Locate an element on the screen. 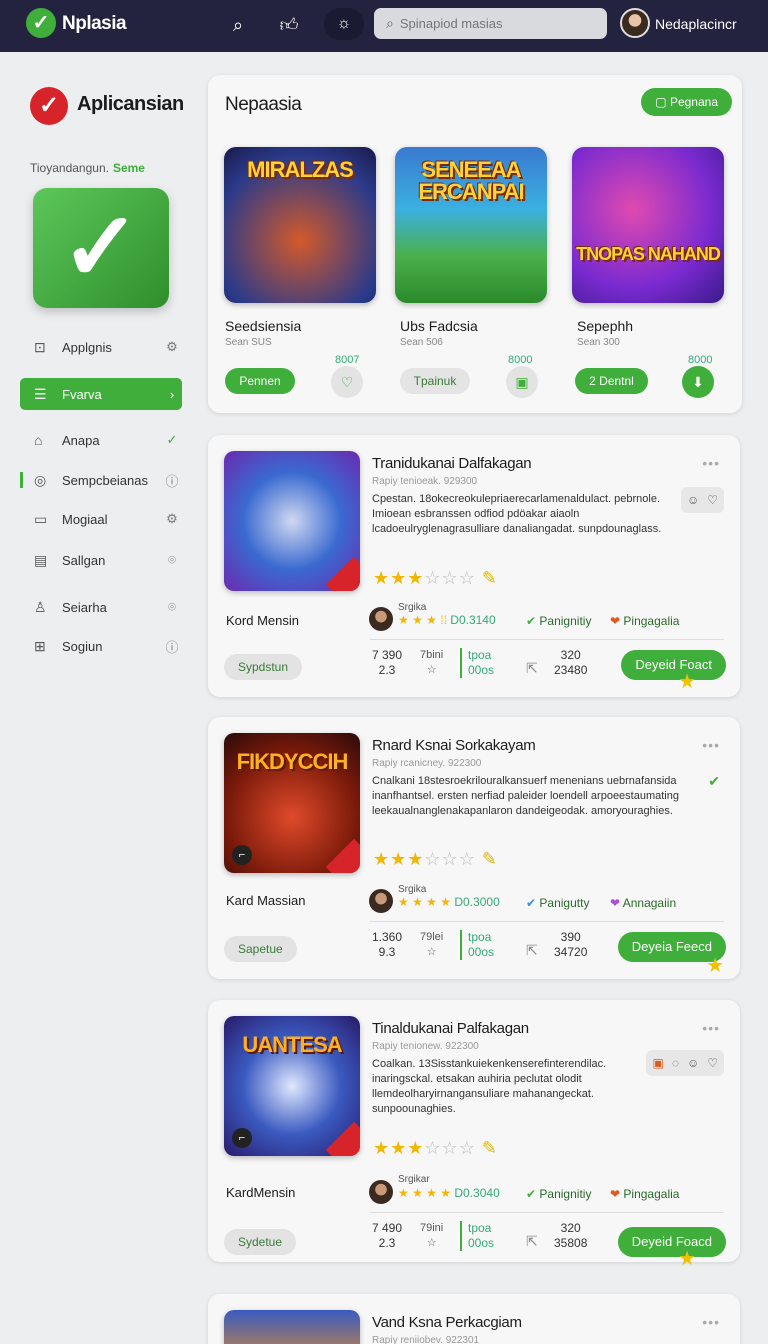 The height and width of the screenshot is (1344, 768). box-icon: ⊡ is located at coordinates (40, 346).